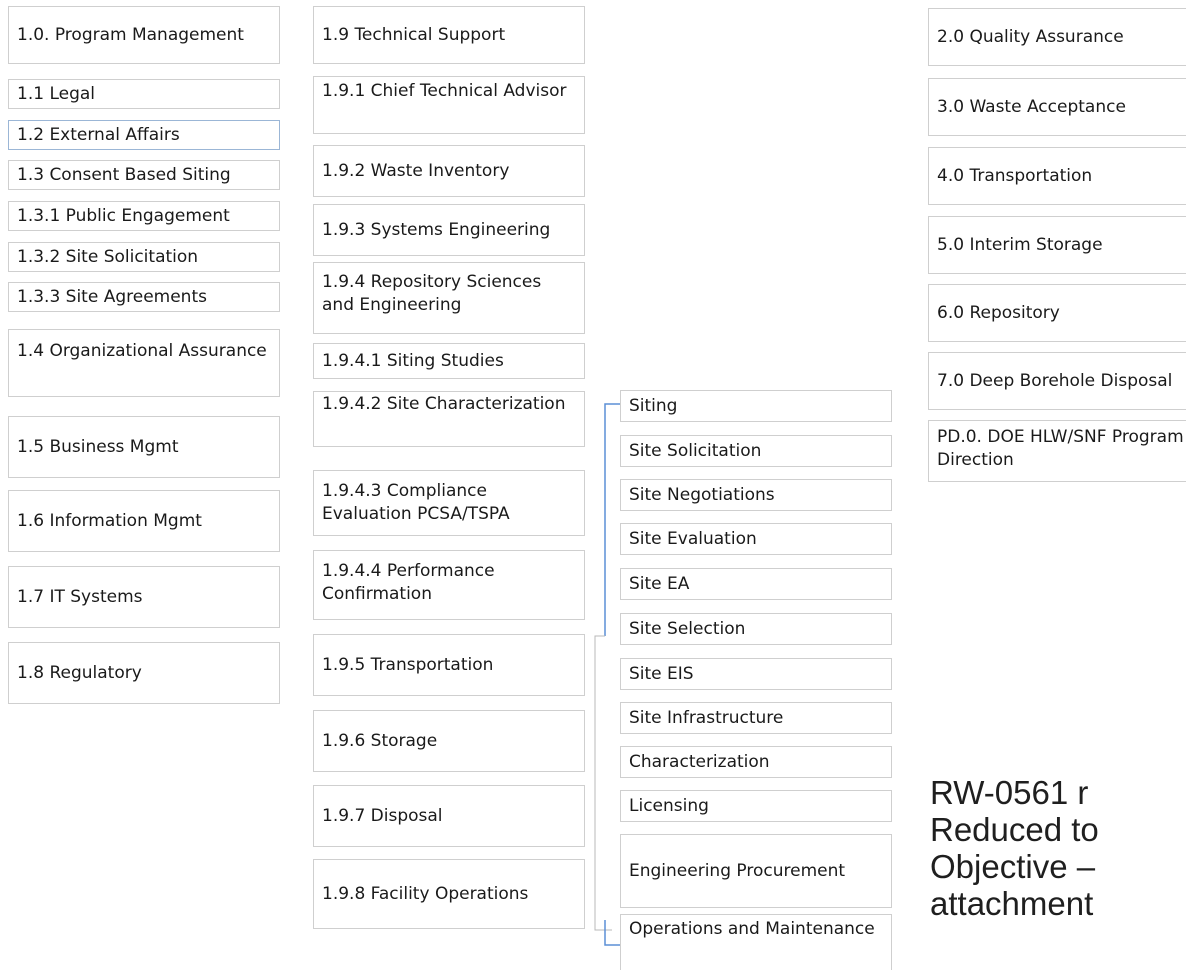  What do you see at coordinates (425, 893) in the screenshot?
I see `wbs-label: 1.9.8 Facility Operations` at bounding box center [425, 893].